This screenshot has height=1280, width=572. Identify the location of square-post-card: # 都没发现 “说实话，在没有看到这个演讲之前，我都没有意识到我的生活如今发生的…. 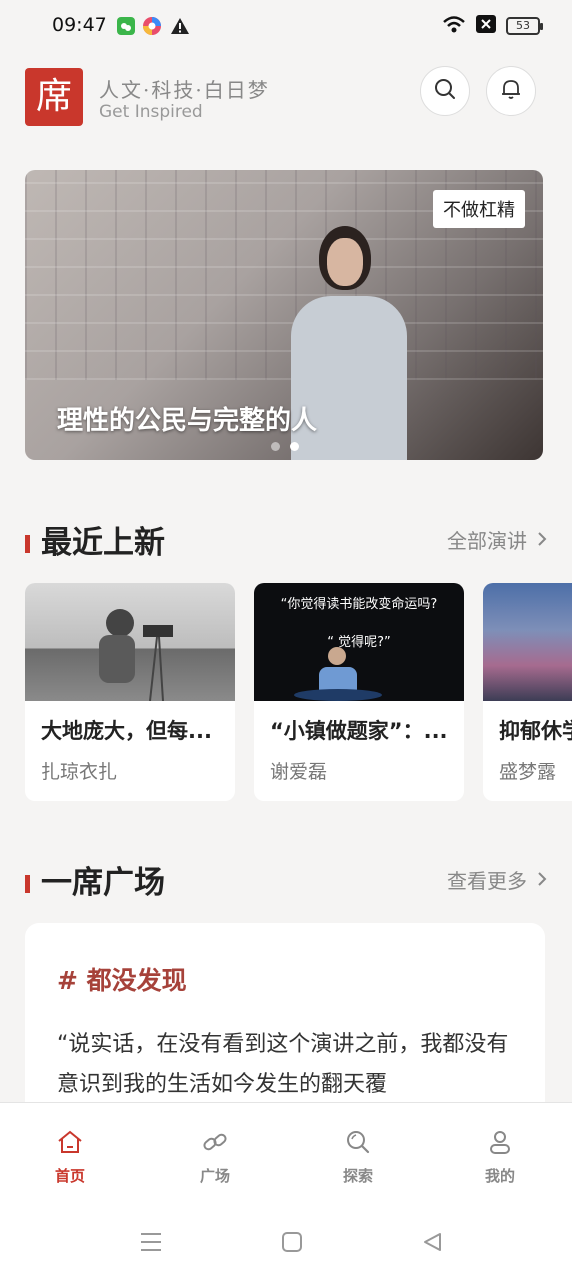
(285, 1023).